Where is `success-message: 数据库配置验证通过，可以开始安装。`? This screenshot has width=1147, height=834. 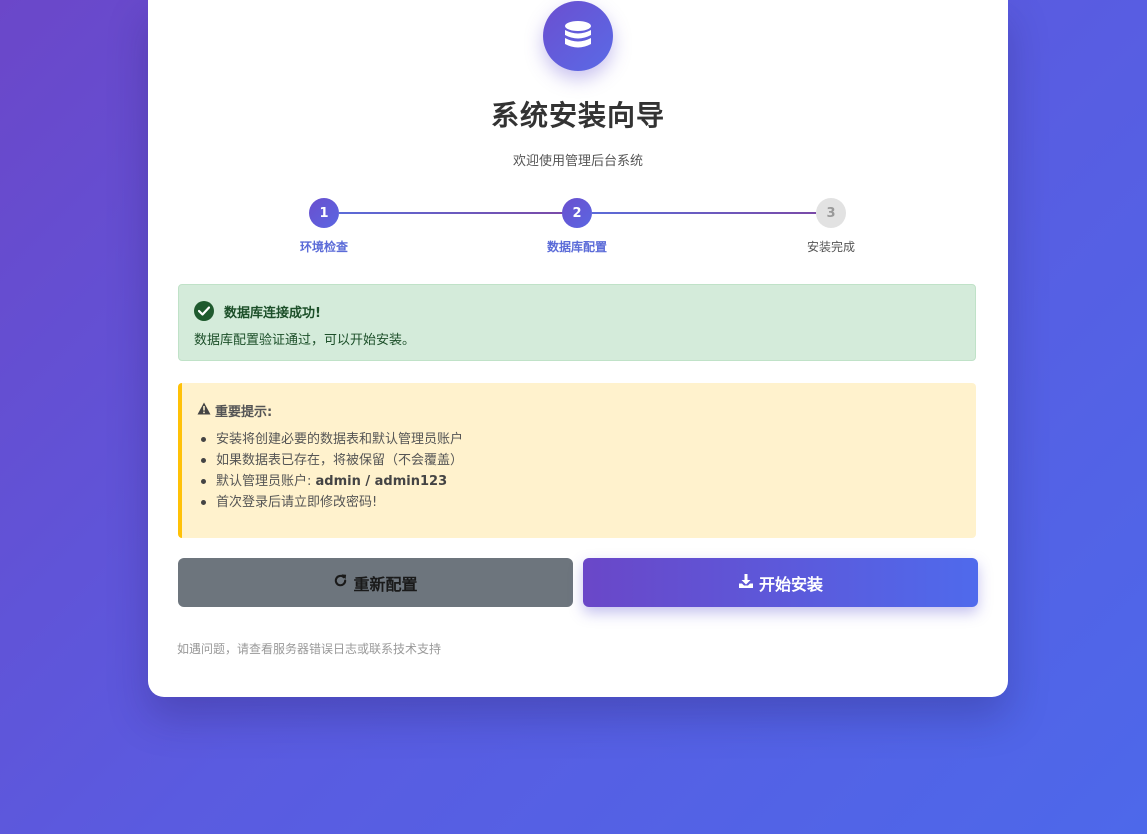
success-message: 数据库配置验证通过，可以开始安装。 is located at coordinates (305, 340).